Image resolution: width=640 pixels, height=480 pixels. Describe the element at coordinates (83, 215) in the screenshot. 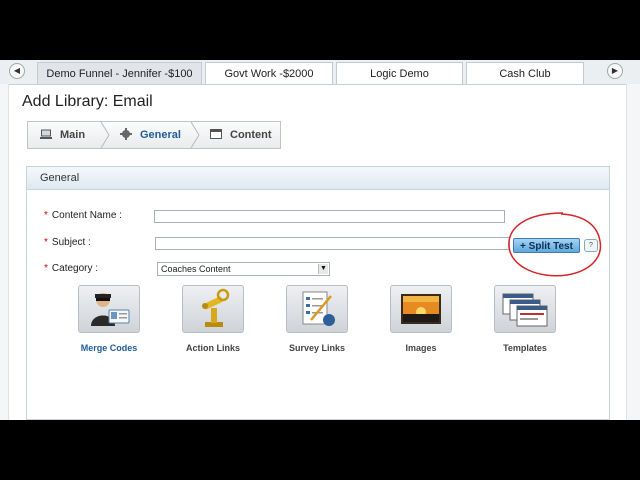

I see `content-name-label: * Content Name :` at that location.